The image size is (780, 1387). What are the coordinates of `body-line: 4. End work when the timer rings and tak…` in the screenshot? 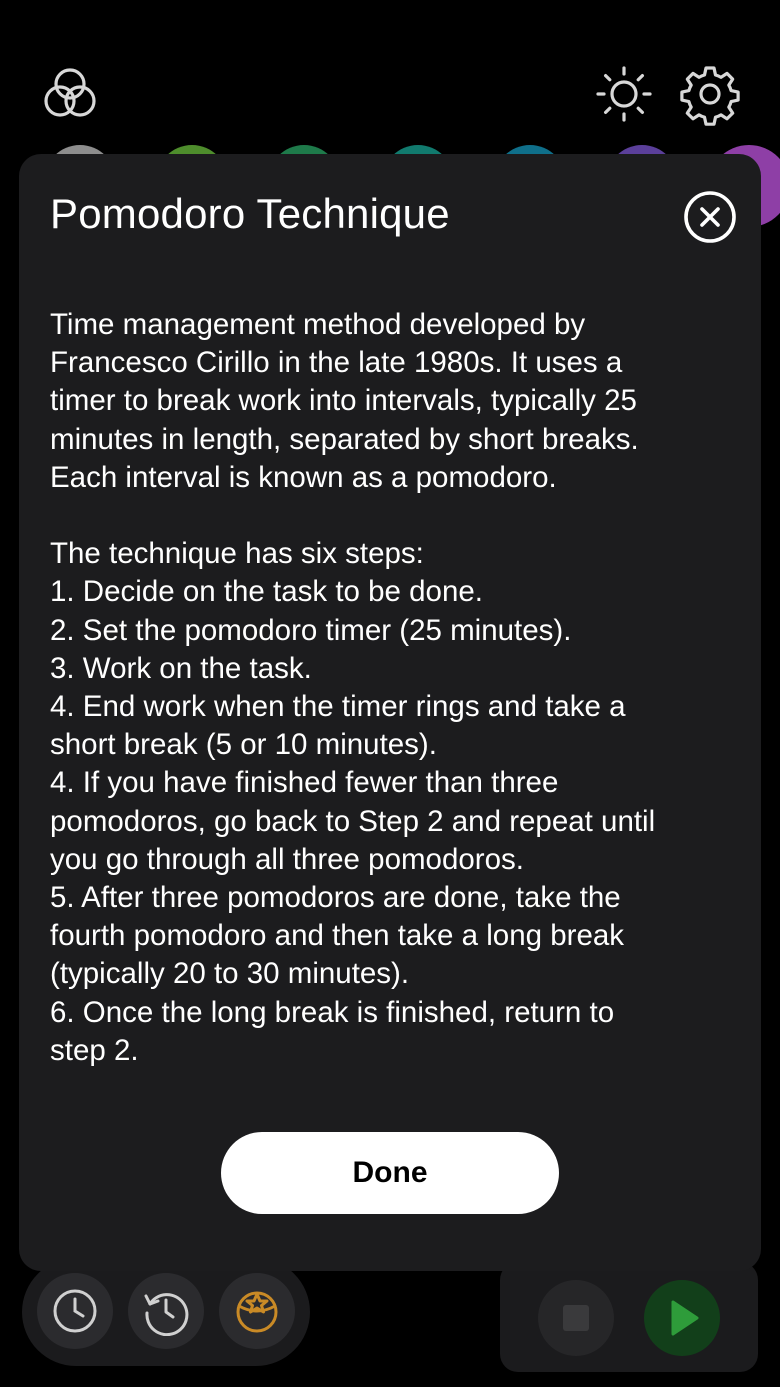 It's located at (338, 707).